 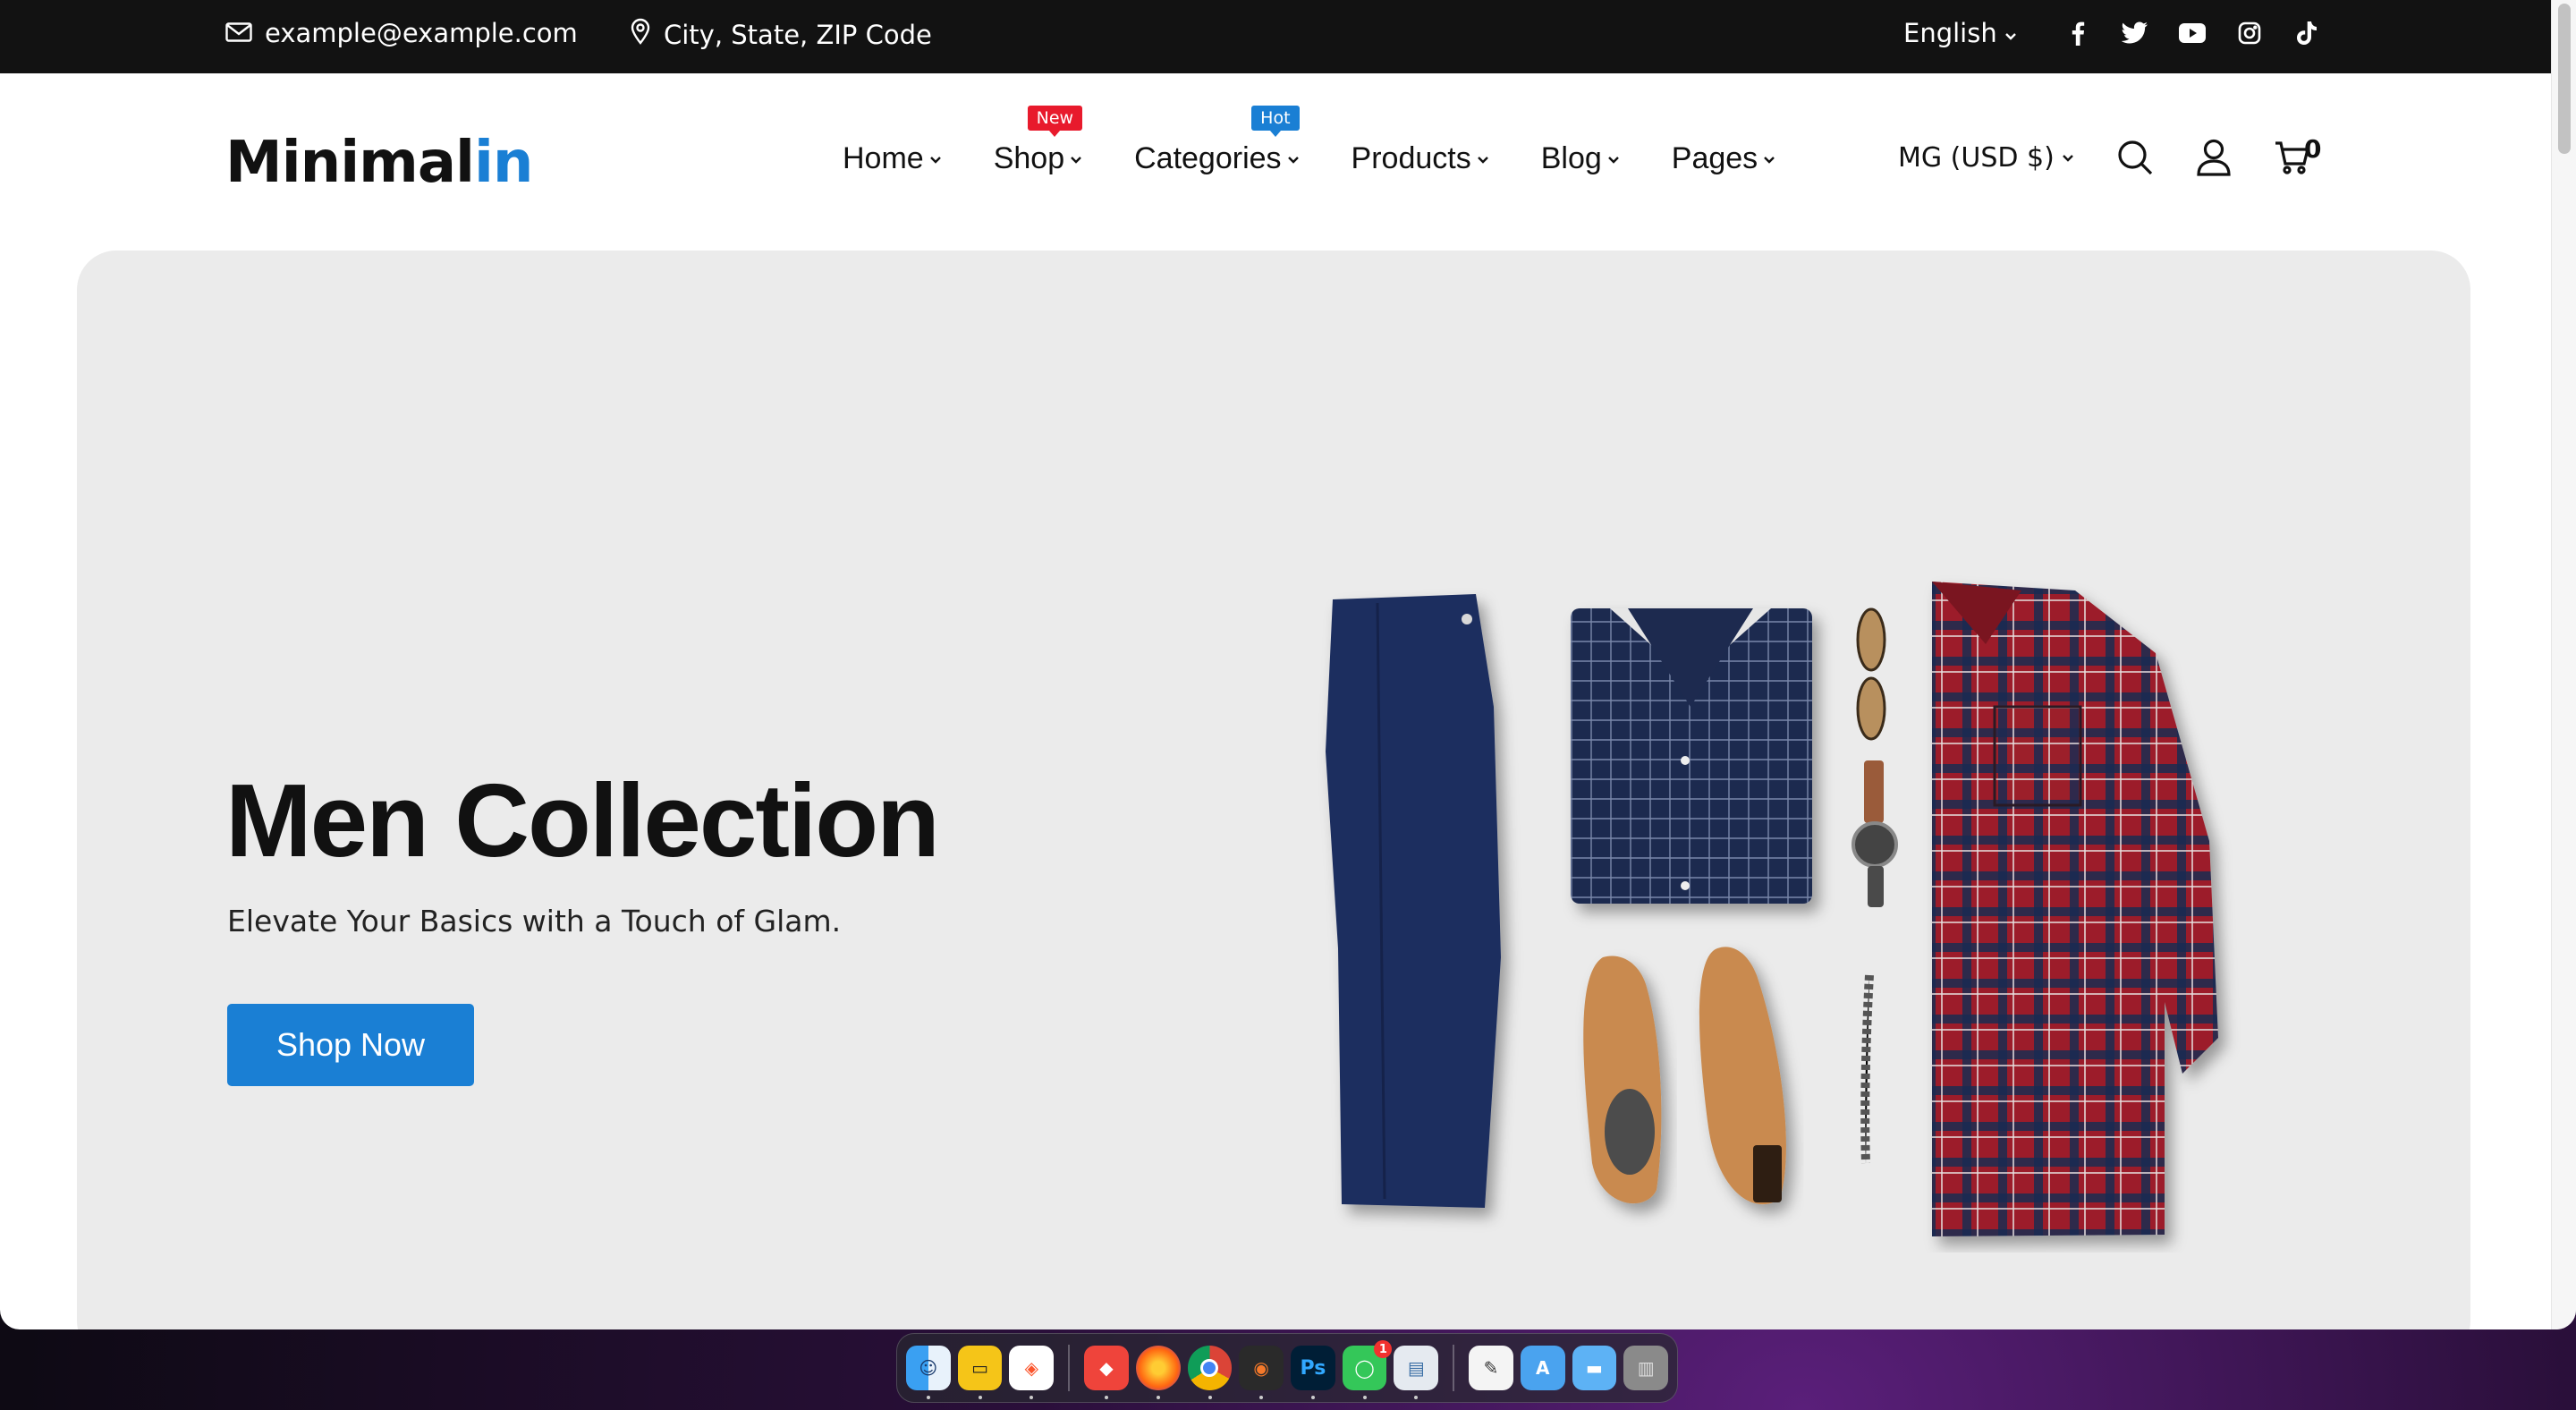 I want to click on youtube-icon, so click(x=2192, y=33).